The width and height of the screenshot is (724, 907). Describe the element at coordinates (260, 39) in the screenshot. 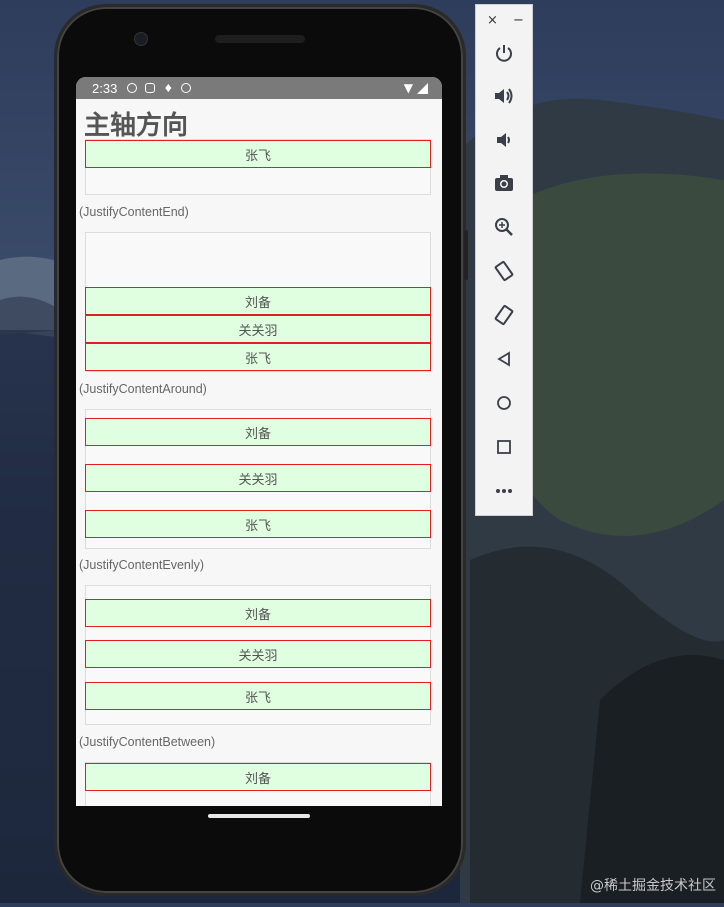

I see `earpiece-speaker` at that location.